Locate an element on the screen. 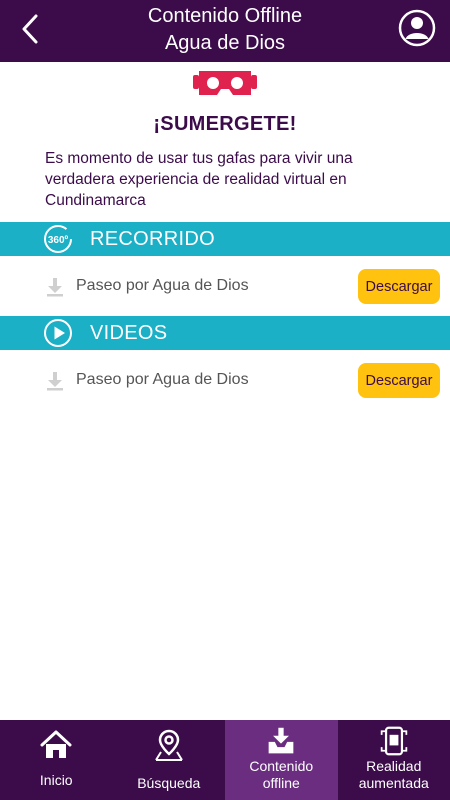 Image resolution: width=450 pixels, height=800 pixels. back-button is located at coordinates (30, 29).